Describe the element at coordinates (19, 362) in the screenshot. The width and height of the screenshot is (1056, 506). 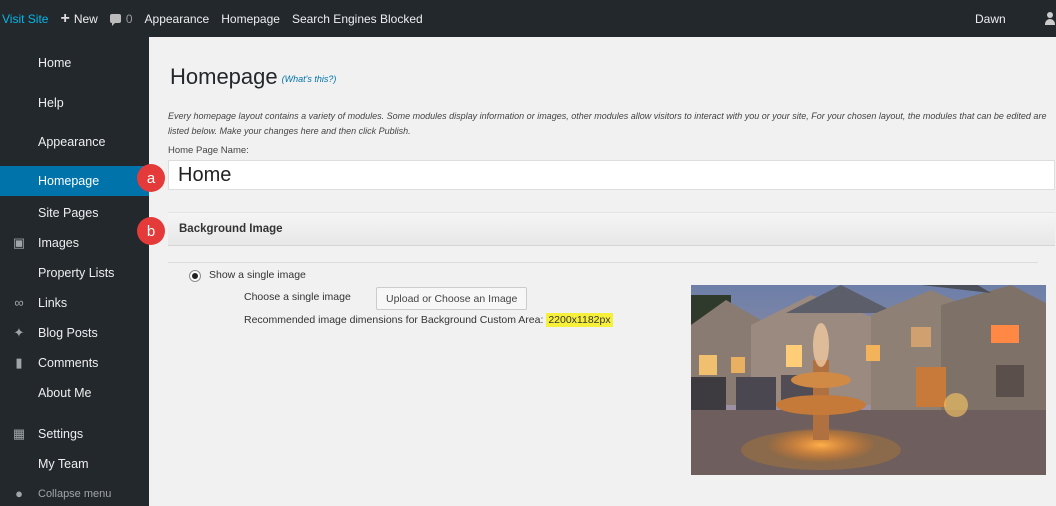
I see `comment-icon: ▮` at that location.